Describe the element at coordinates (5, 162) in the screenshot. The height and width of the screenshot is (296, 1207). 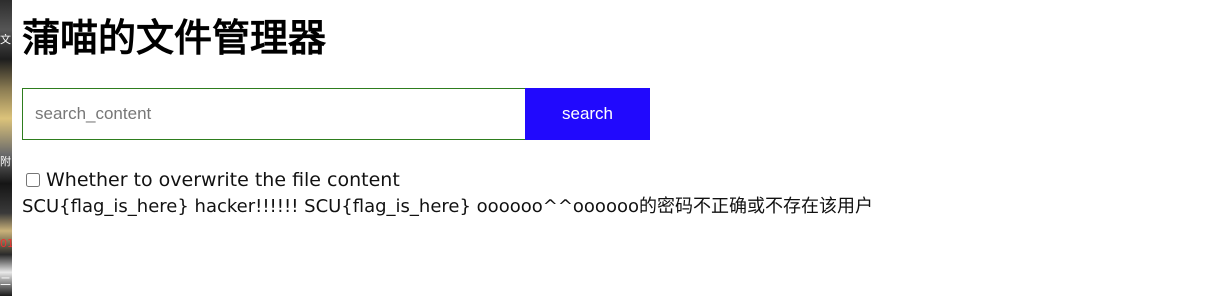
I see `strip-text-fragment: 附` at that location.